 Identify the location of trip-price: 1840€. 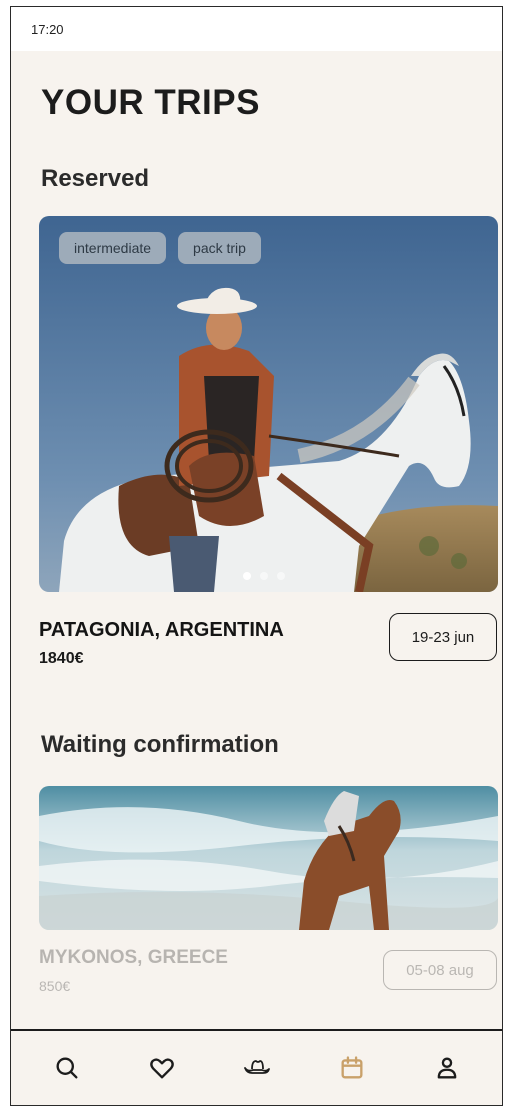
(61, 658).